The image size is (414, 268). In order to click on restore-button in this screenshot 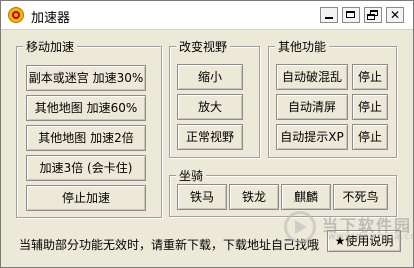, I will do `click(373, 15)`.